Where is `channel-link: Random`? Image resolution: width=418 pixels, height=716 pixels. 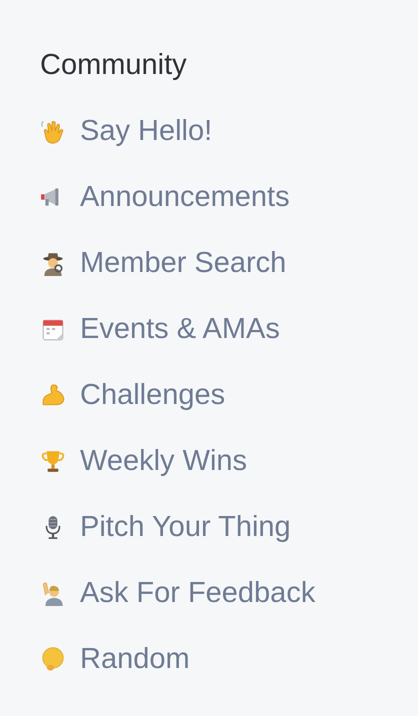
channel-link: Random is located at coordinates (229, 659).